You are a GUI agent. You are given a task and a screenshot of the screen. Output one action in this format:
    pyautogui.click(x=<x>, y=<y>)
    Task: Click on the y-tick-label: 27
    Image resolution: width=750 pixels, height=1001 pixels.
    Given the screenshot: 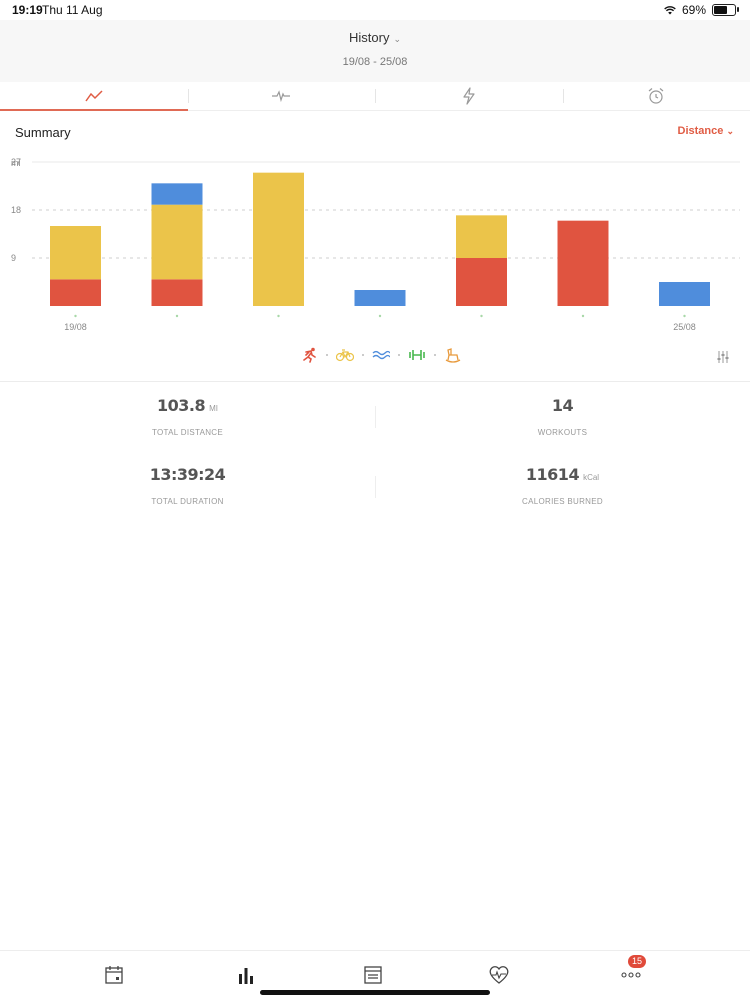 What is the action you would take?
    pyautogui.click(x=16, y=162)
    